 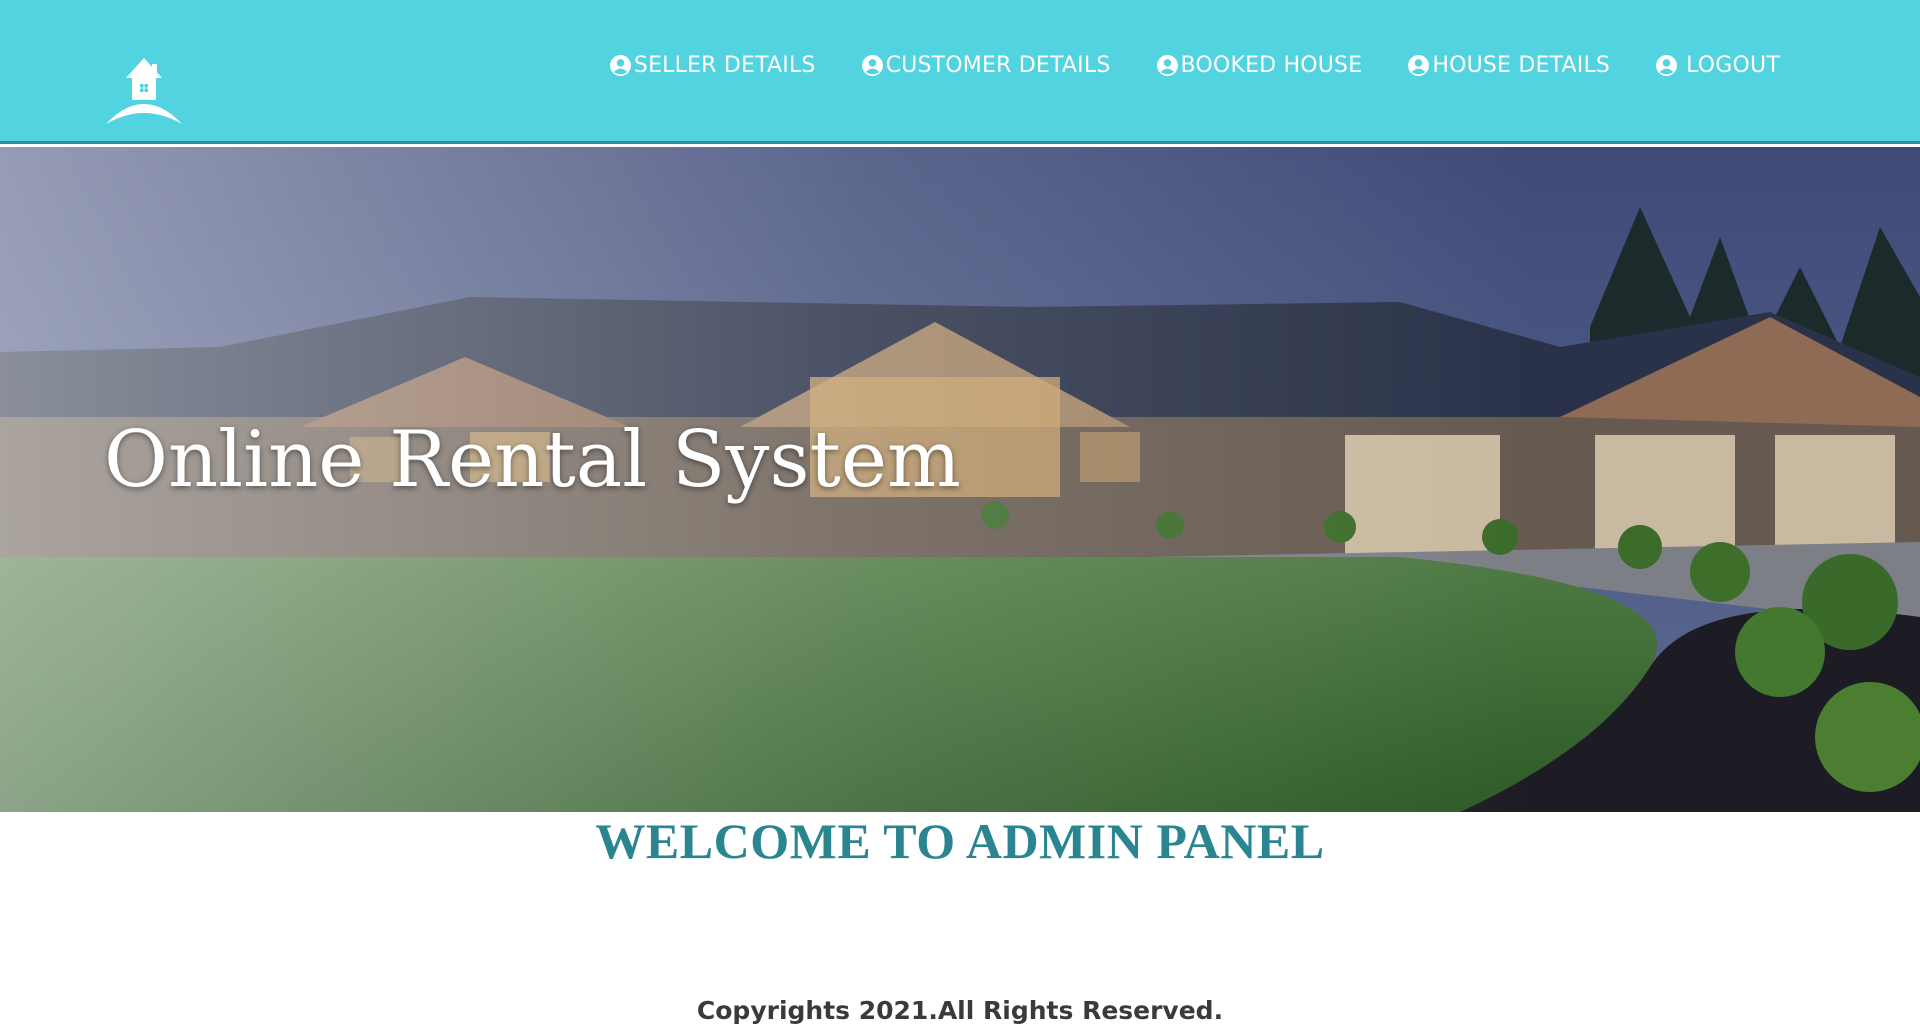 What do you see at coordinates (1271, 65) in the screenshot?
I see `nav-booked-house-label: BOOKED HOUSE` at bounding box center [1271, 65].